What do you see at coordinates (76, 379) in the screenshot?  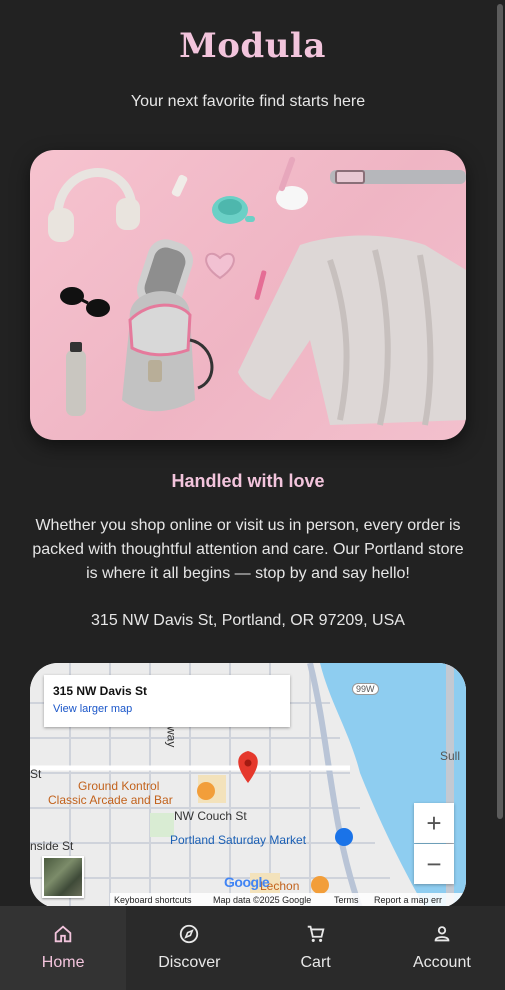 I see `bottle-icon` at bounding box center [76, 379].